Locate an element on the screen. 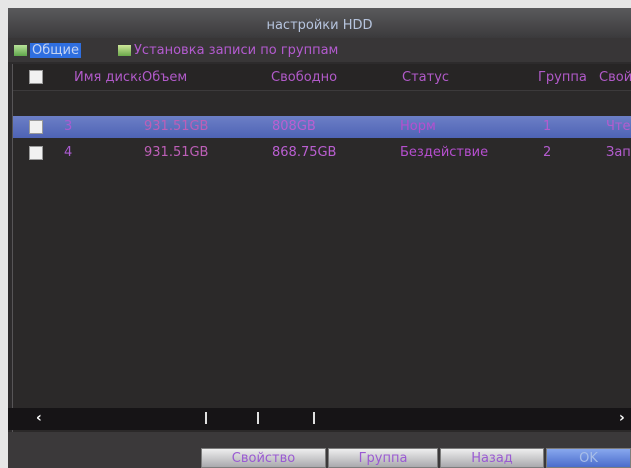 The image size is (631, 468). scroll-right-icon: › is located at coordinates (622, 418).